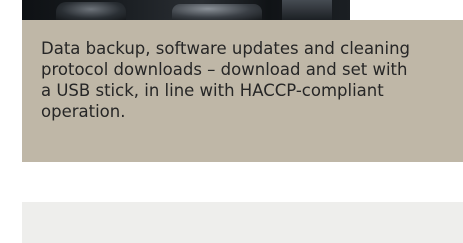 This screenshot has height=243, width=463. Describe the element at coordinates (91, 11) in the screenshot. I see `photo-detail-left` at that location.